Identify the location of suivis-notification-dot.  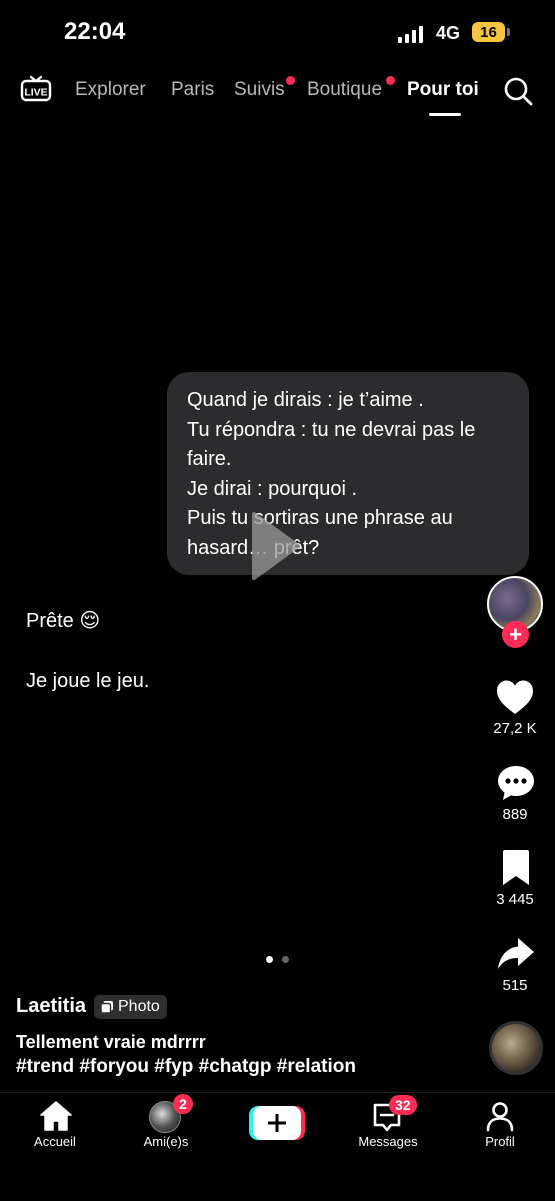
(290, 80).